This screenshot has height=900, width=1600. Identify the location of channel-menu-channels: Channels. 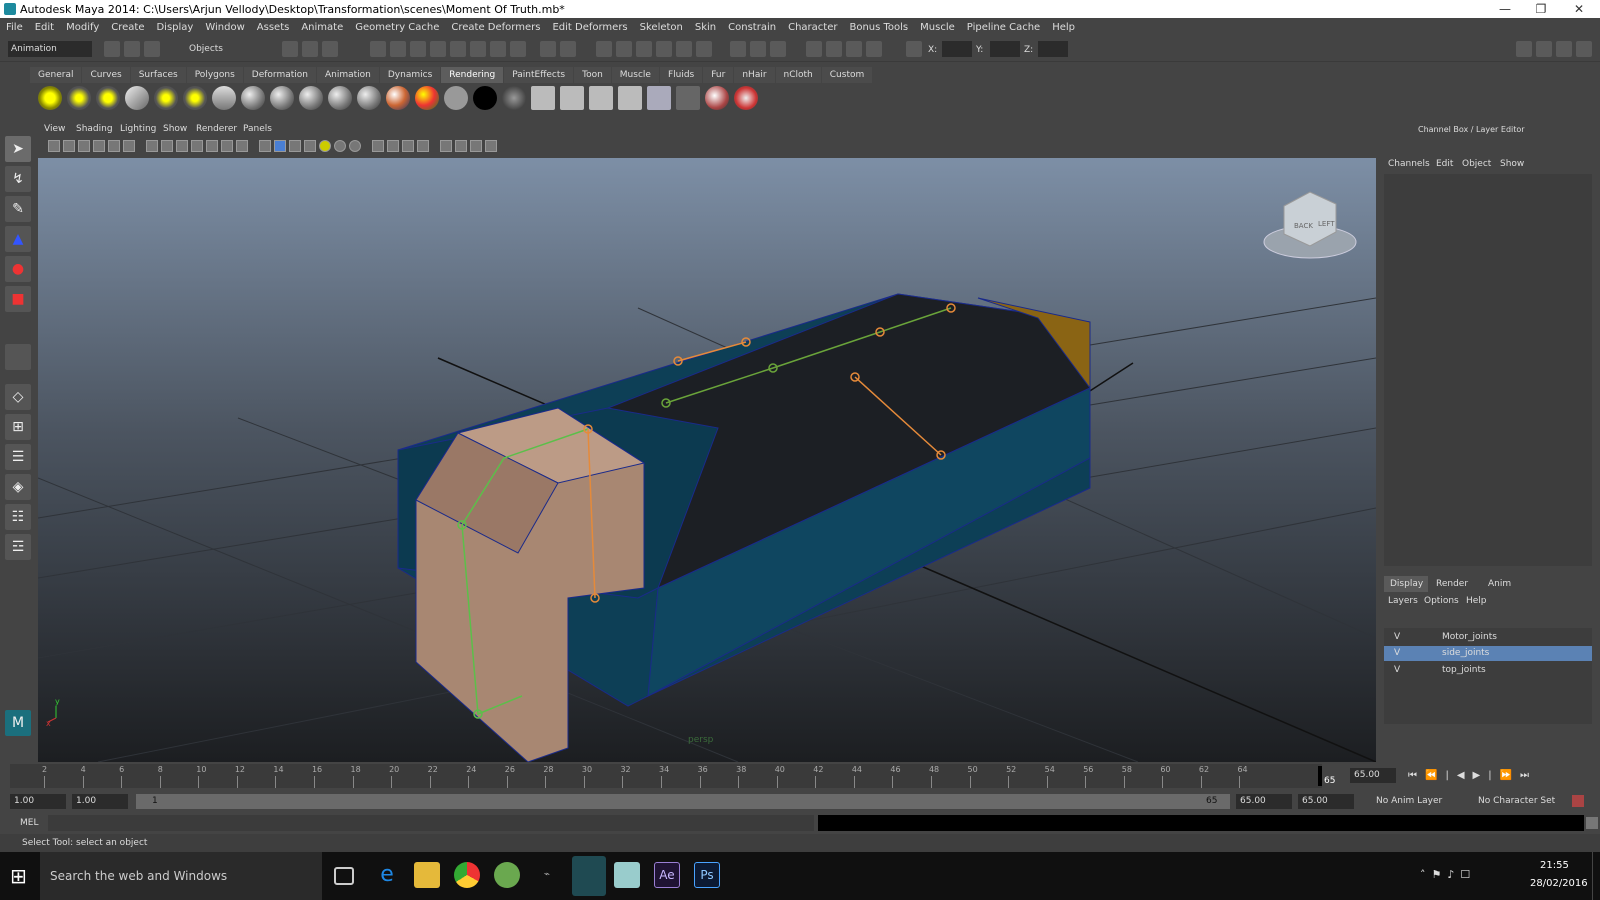
(1409, 164).